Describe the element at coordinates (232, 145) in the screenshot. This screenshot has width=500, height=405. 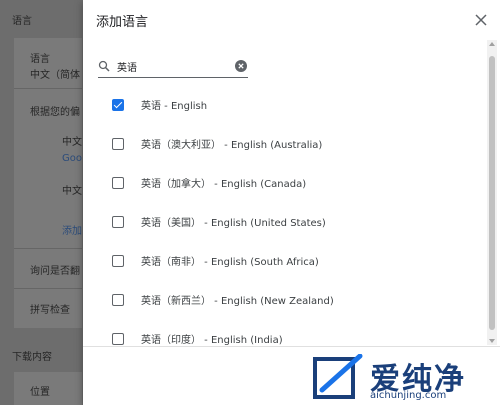
I see `language-option-label: 英语（澳大利亚） - English (Australia)` at that location.